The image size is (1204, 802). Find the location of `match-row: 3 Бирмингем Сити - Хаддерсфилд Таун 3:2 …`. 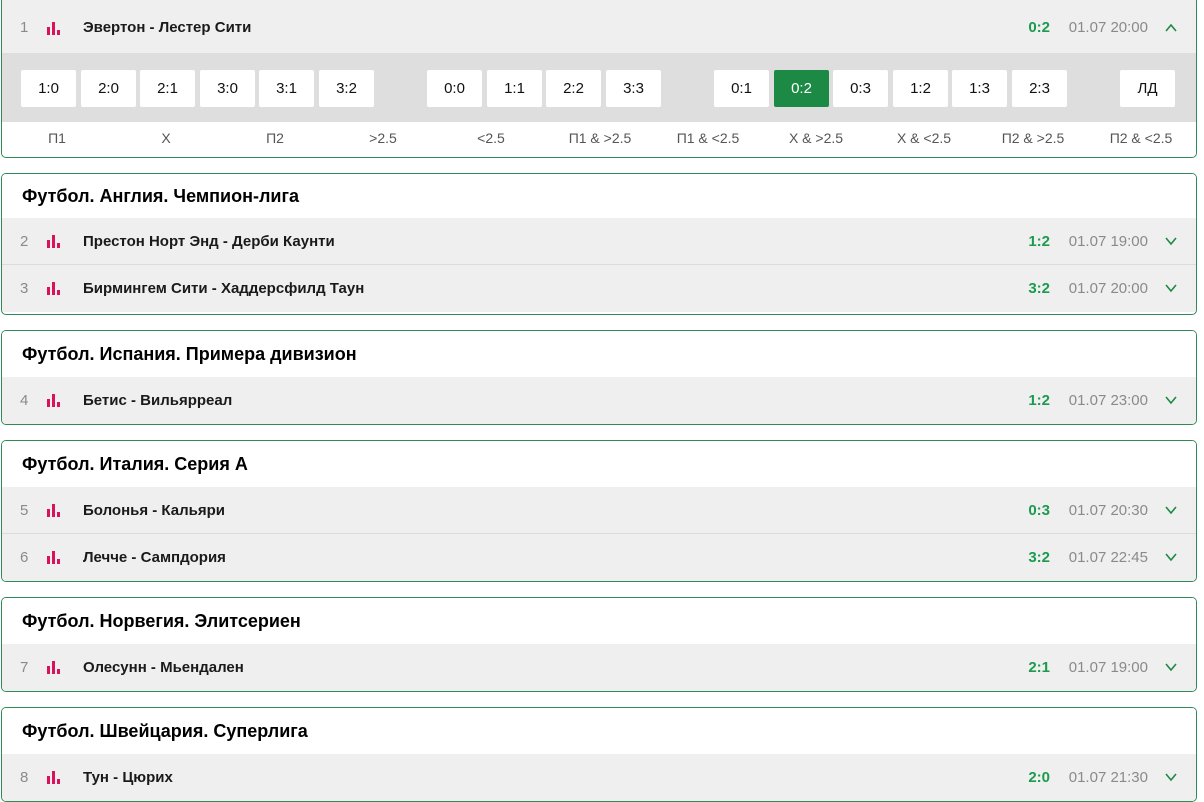

match-row: 3 Бирмингем Сити - Хаддерсфилд Таун 3:2 … is located at coordinates (599, 288).